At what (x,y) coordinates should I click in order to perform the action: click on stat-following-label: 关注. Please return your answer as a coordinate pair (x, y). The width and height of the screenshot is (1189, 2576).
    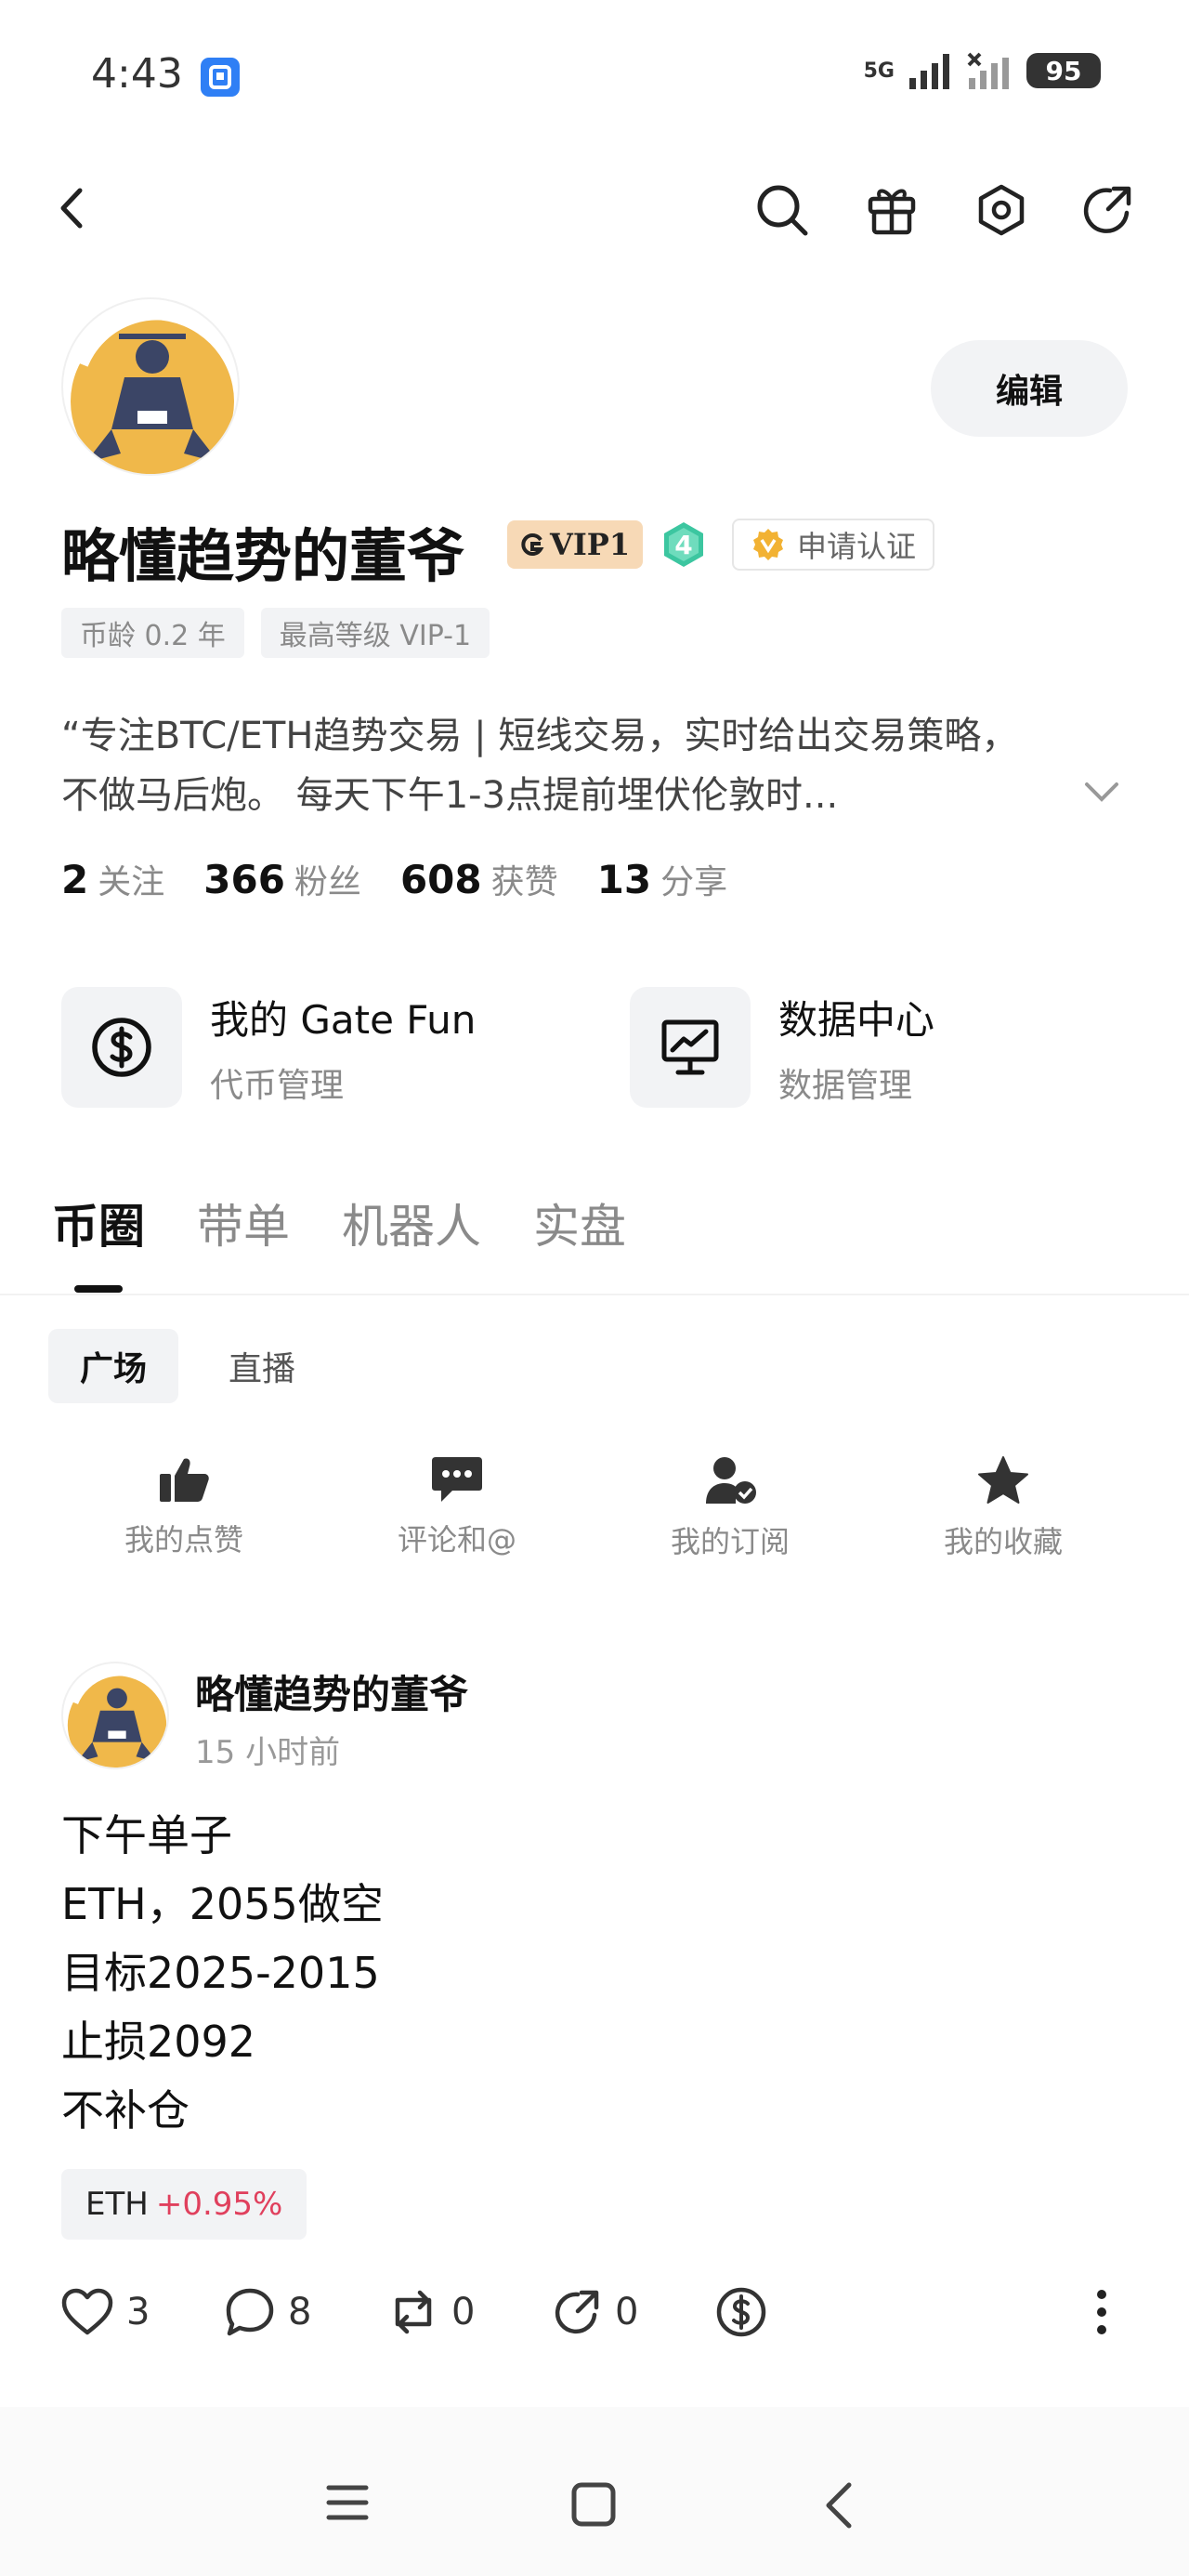
    Looking at the image, I should click on (131, 882).